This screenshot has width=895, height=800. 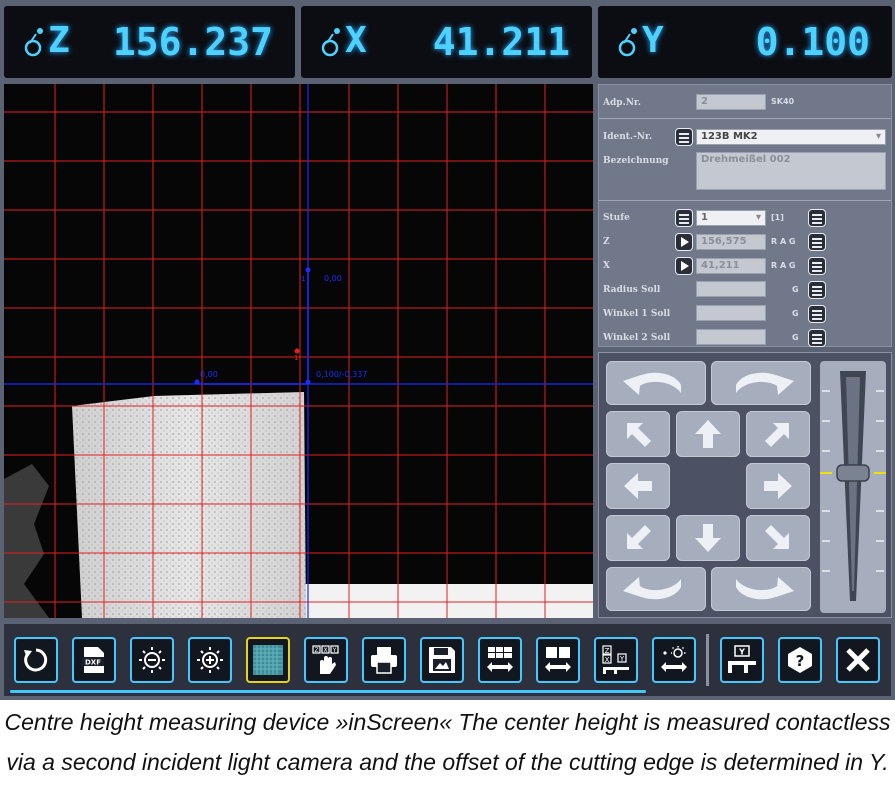 What do you see at coordinates (731, 102) in the screenshot?
I see `adp-field: 2` at bounding box center [731, 102].